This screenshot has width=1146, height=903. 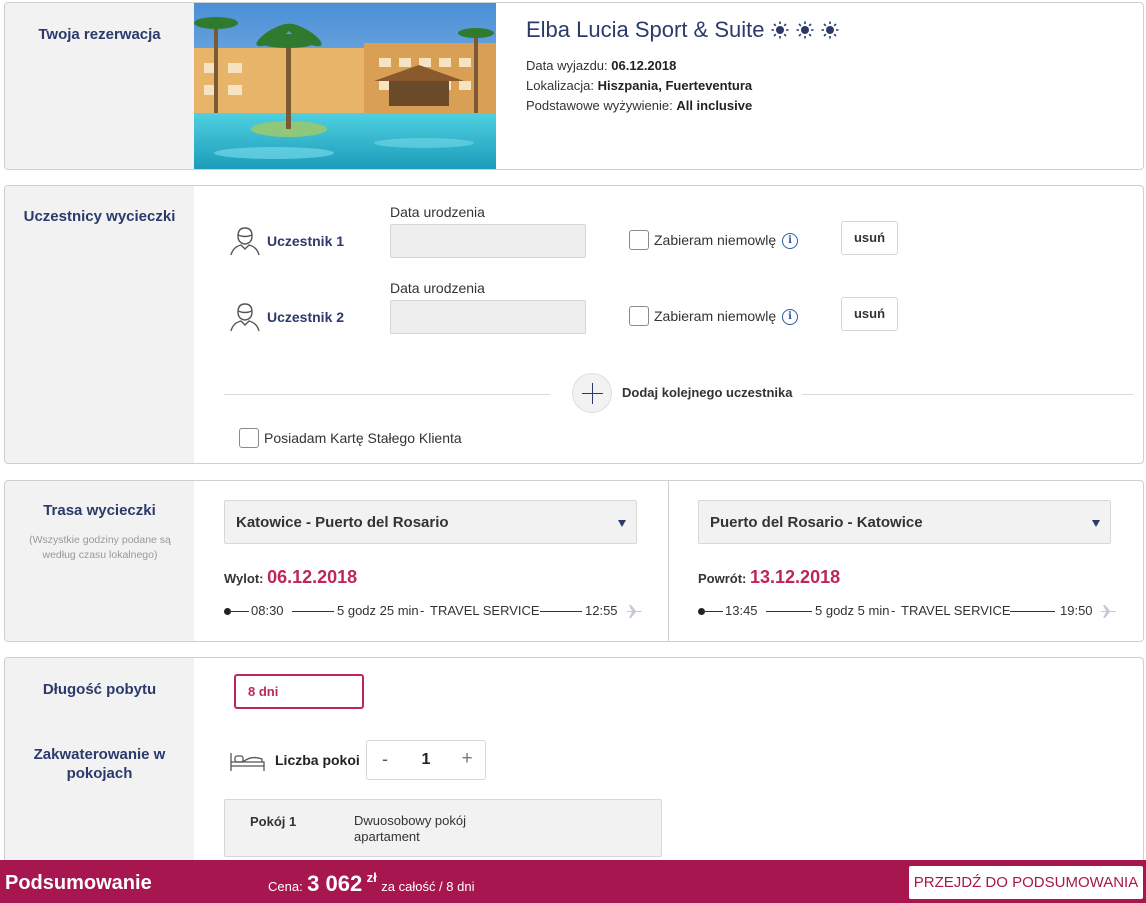 What do you see at coordinates (485, 610) in the screenshot?
I see `outbound-carrier: TRAVEL SERVICE` at bounding box center [485, 610].